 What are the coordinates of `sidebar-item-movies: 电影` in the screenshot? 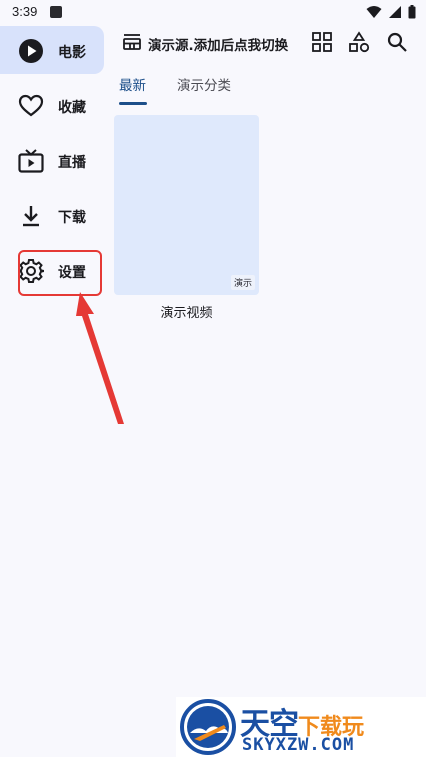 It's located at (52, 50).